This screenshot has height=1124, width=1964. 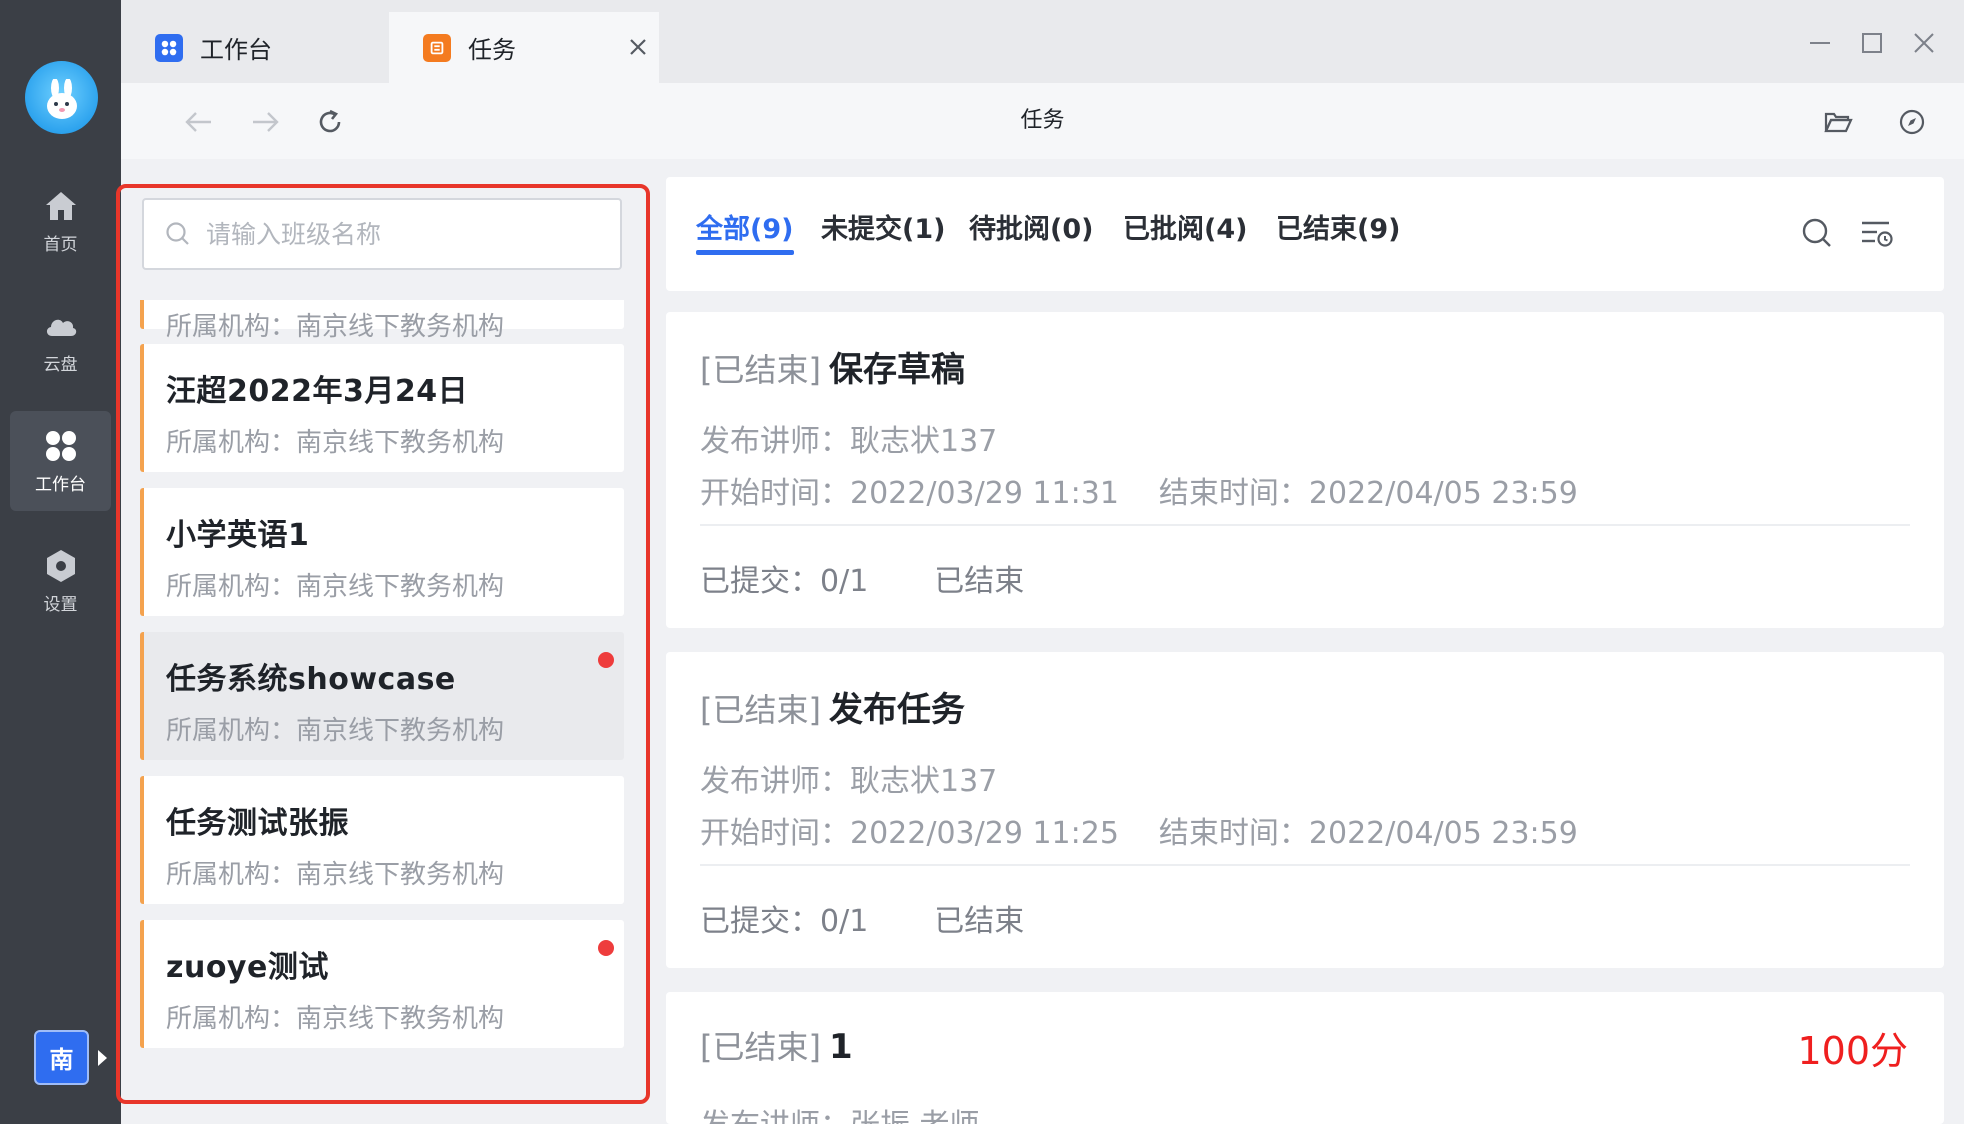 I want to click on task-score: 100分, so click(x=1852, y=1051).